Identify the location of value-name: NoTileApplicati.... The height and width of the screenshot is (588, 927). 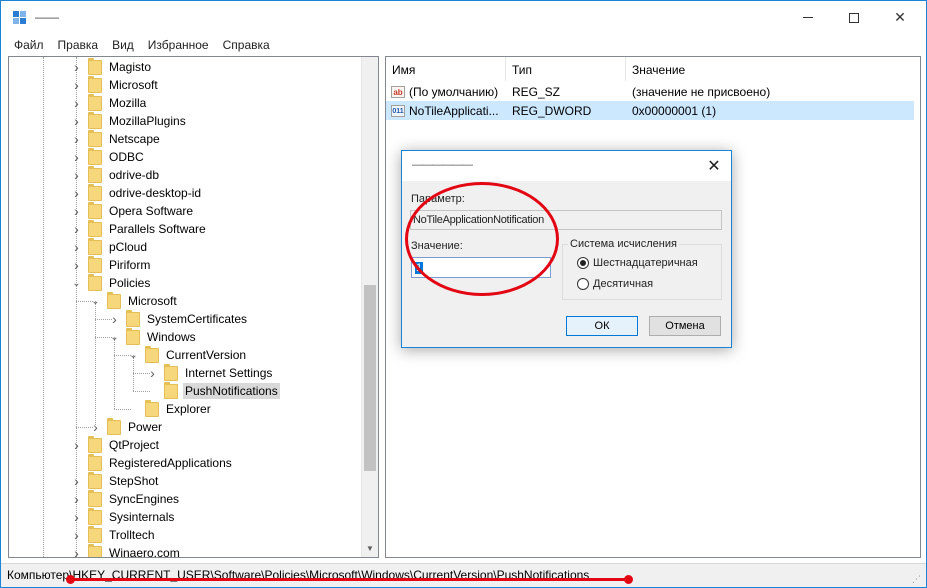
(454, 110).